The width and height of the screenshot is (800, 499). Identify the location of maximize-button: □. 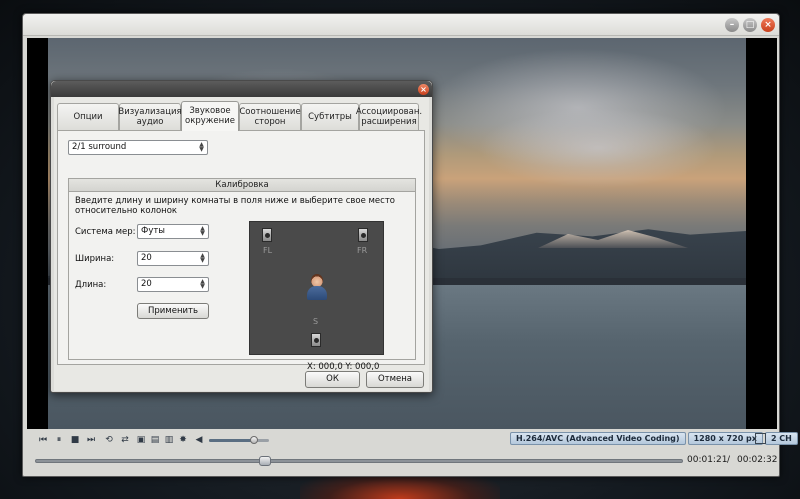
(750, 25).